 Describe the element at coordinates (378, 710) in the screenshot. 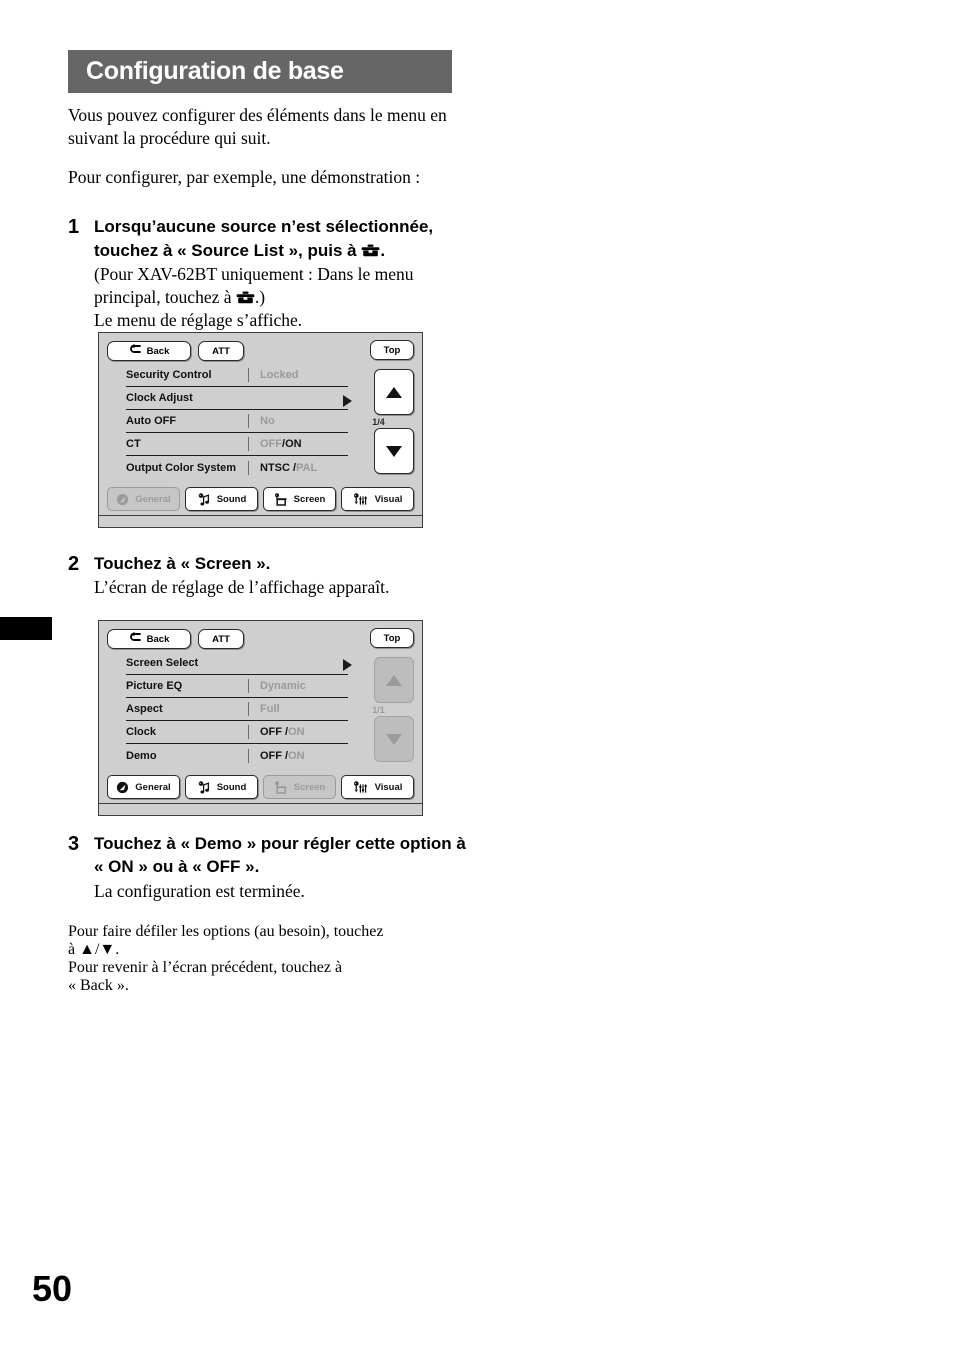

I see `page-indicator: 1/1` at that location.